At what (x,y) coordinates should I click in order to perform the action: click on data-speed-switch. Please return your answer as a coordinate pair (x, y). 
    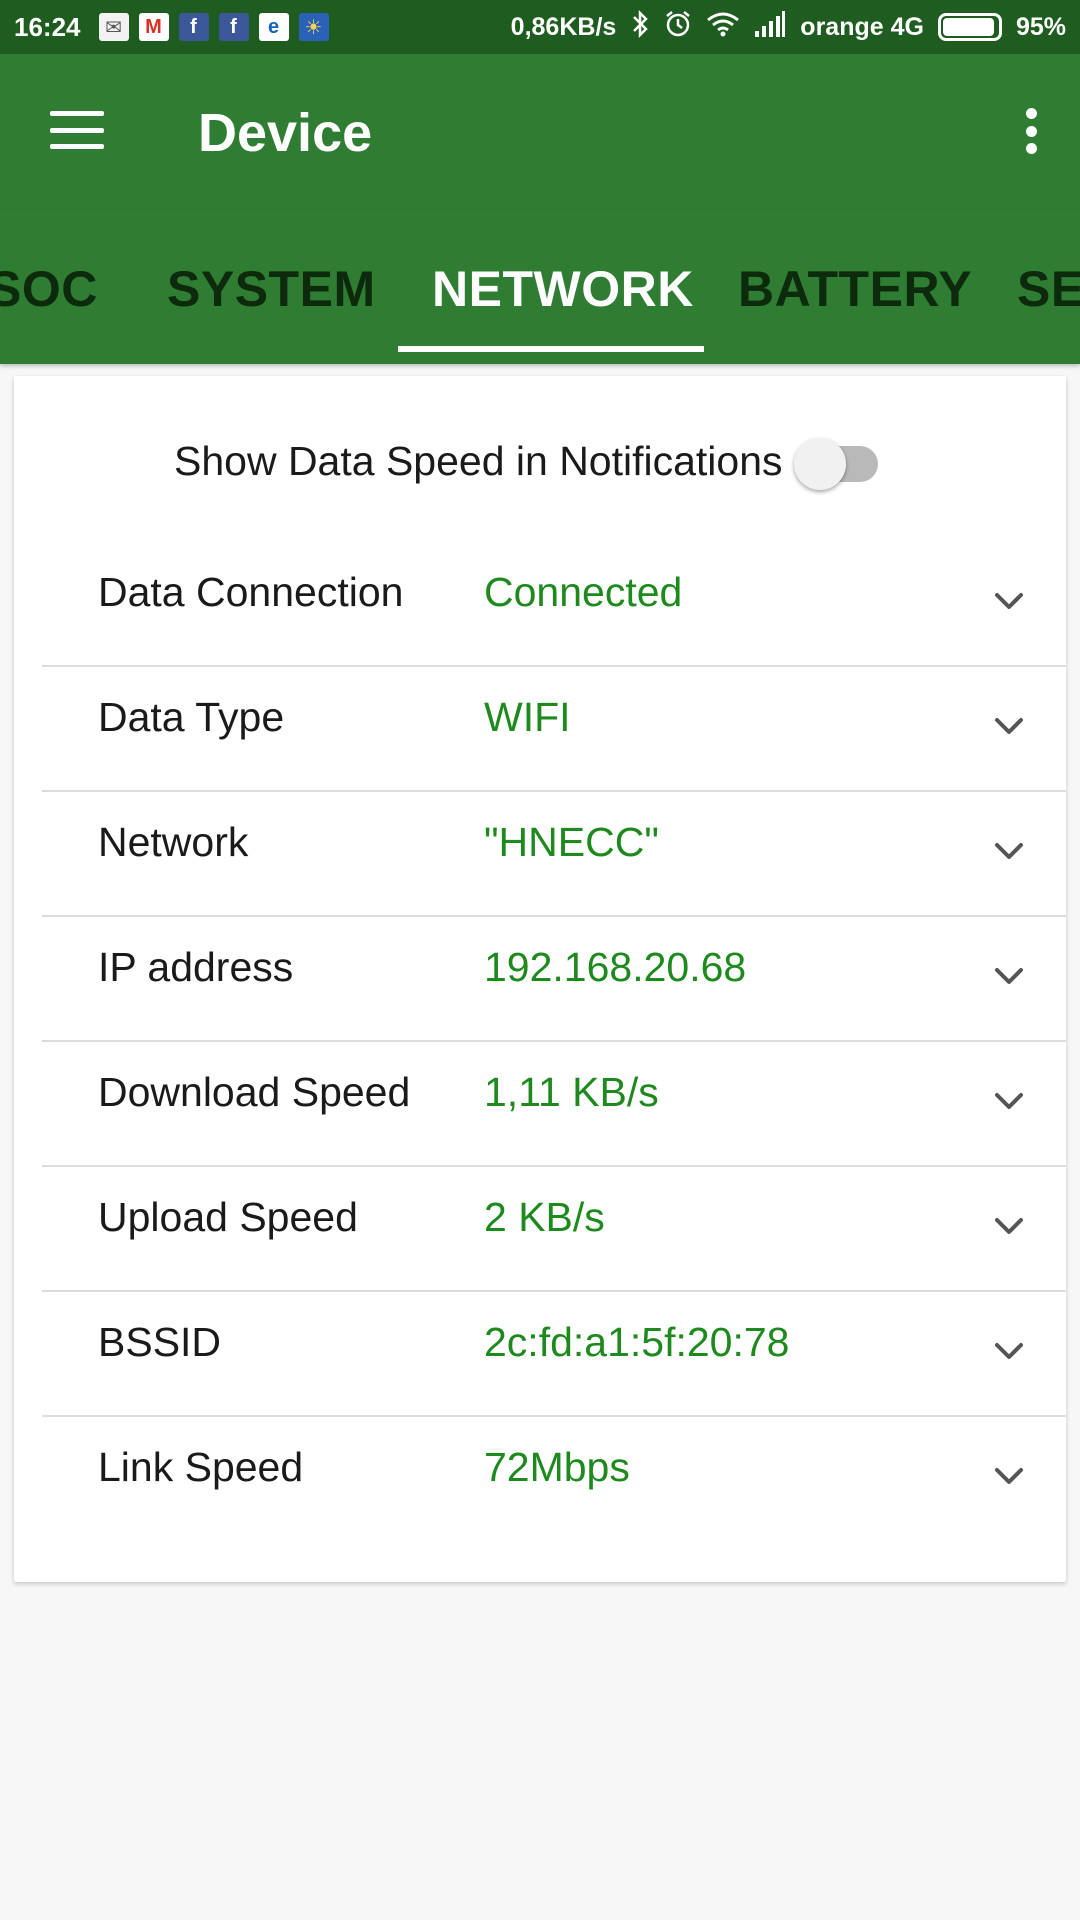
    Looking at the image, I should click on (840, 461).